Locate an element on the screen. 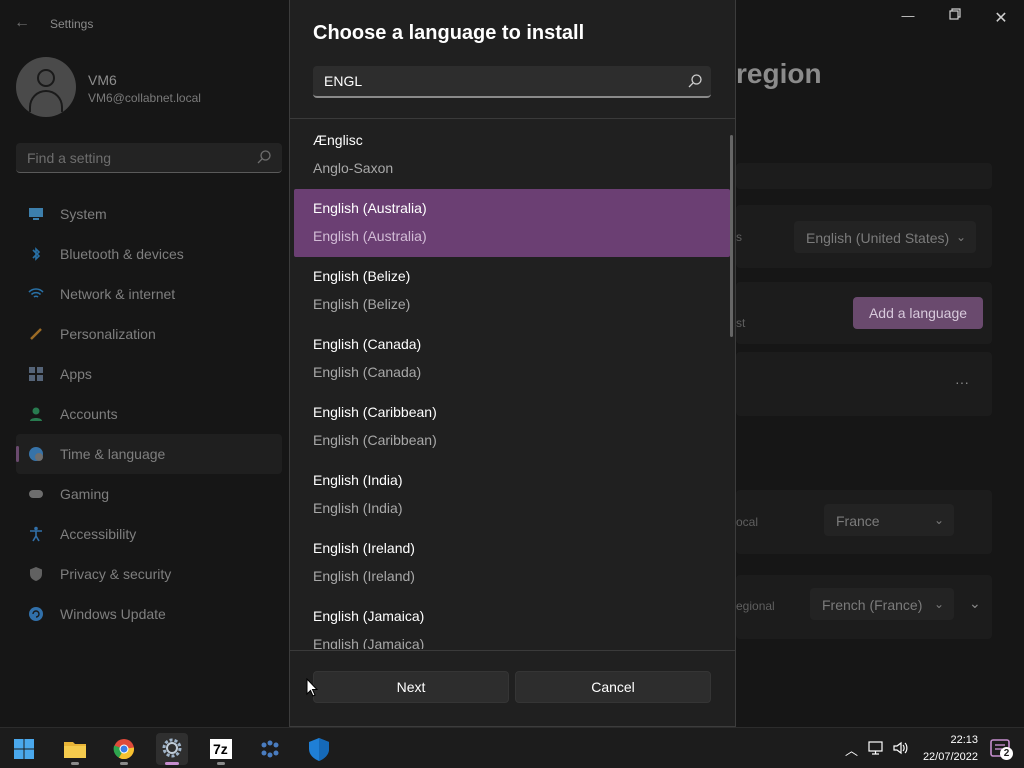 This screenshot has width=1024, height=768. network-icon is located at coordinates (876, 748).